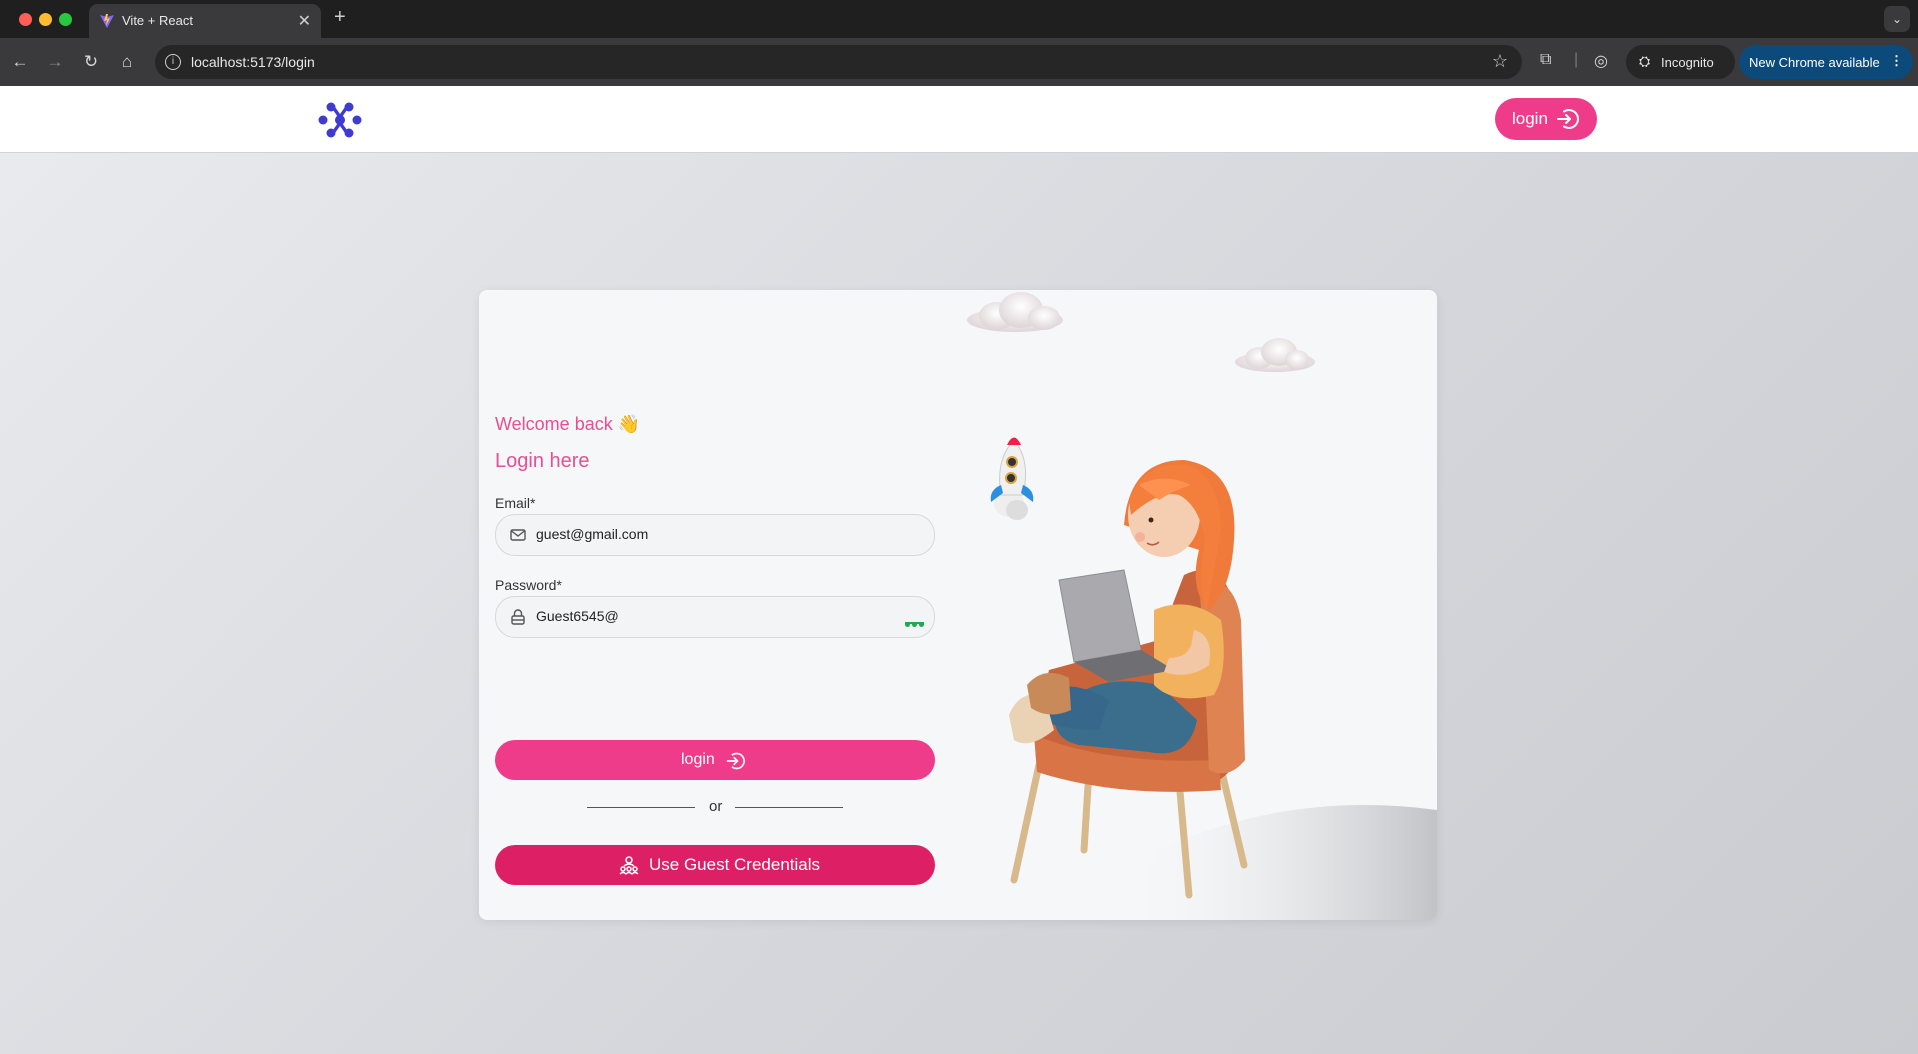  What do you see at coordinates (1202, 606) in the screenshot?
I see `reading-girl-illustration` at bounding box center [1202, 606].